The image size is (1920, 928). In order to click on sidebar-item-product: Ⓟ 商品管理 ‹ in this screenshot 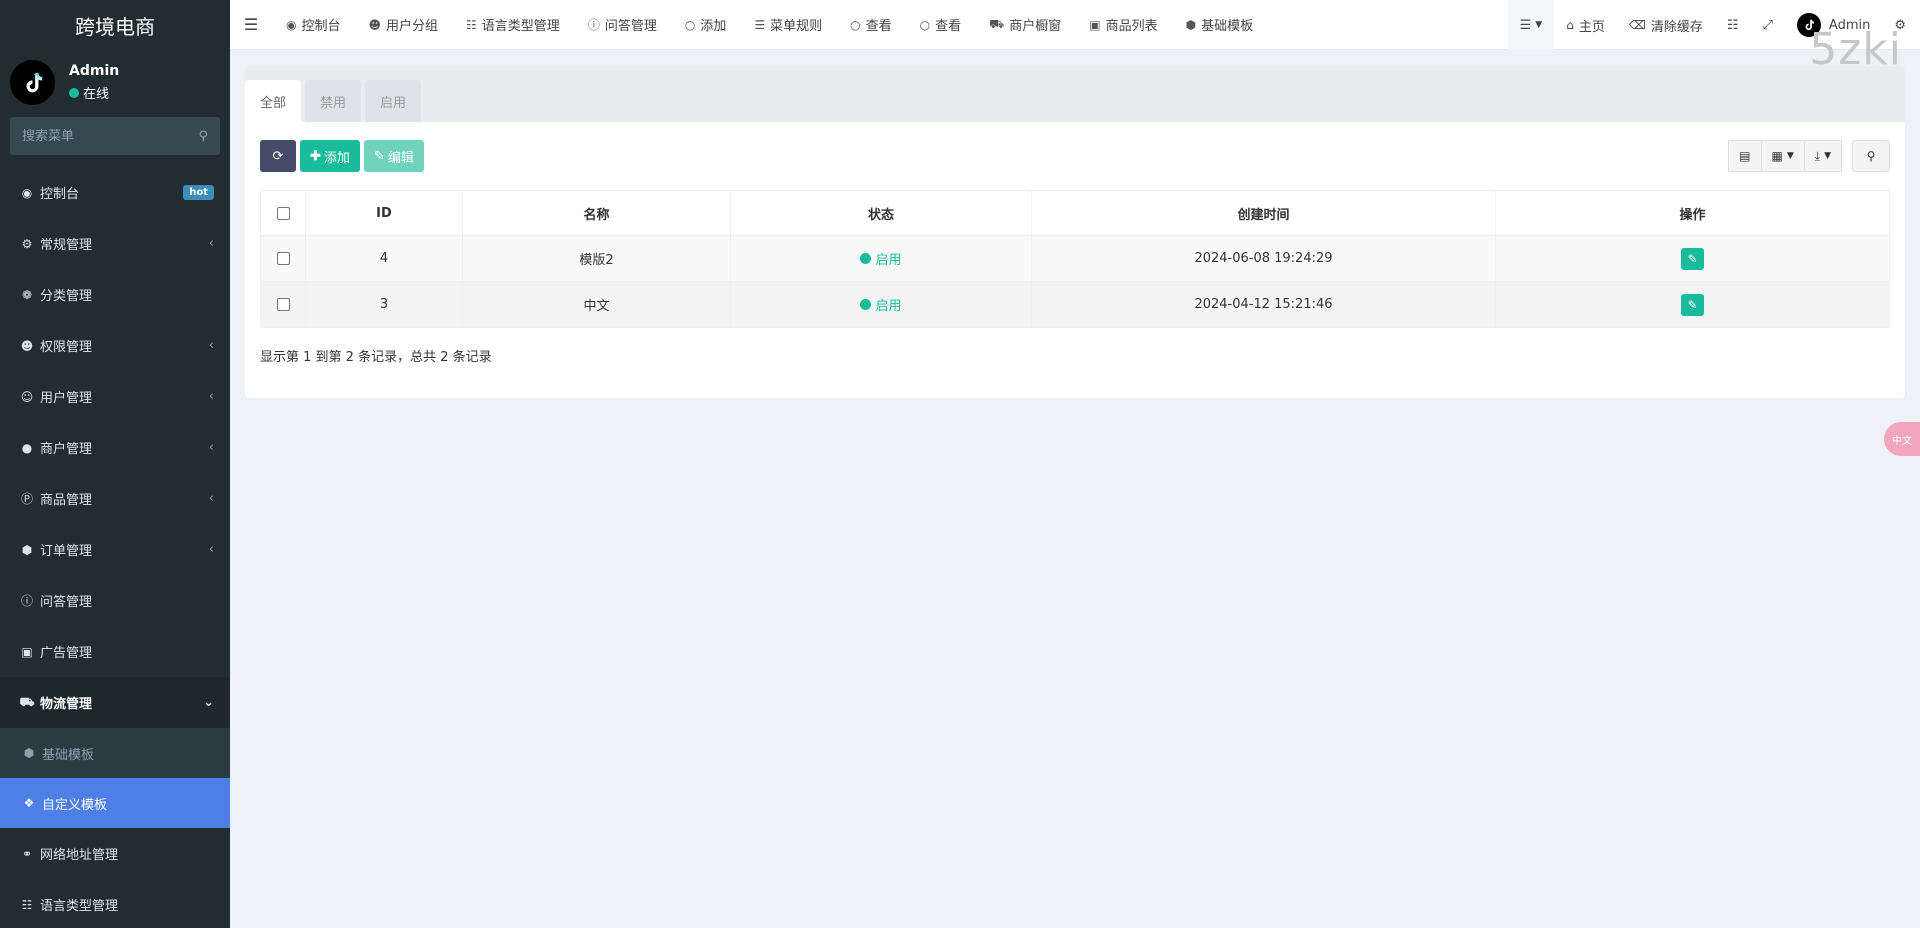, I will do `click(115, 498)`.